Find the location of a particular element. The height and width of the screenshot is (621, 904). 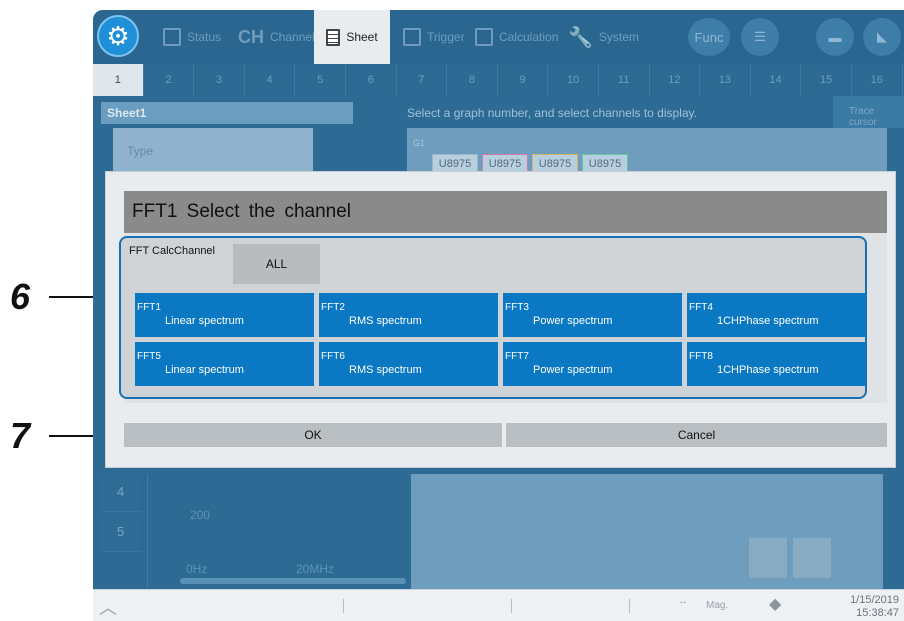

tab-status-label: Status is located at coordinates (204, 37).